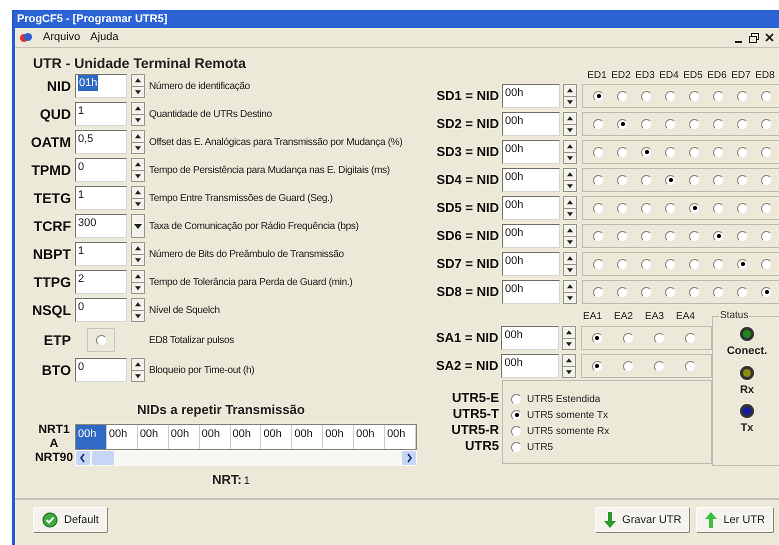 The height and width of the screenshot is (545, 779). Describe the element at coordinates (642, 520) in the screenshot. I see `write-button: Gravar UTR` at that location.